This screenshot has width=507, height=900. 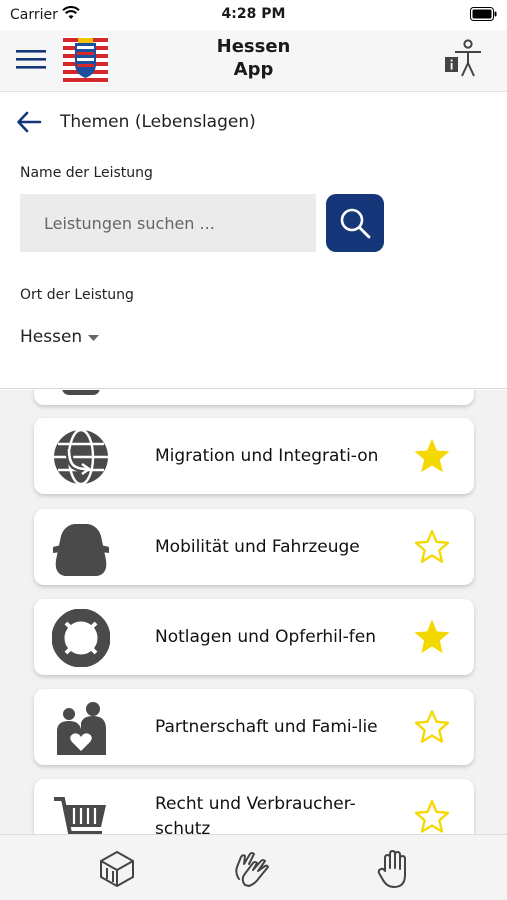 What do you see at coordinates (267, 455) in the screenshot?
I see `topic-title: Migration und Integrati-on` at bounding box center [267, 455].